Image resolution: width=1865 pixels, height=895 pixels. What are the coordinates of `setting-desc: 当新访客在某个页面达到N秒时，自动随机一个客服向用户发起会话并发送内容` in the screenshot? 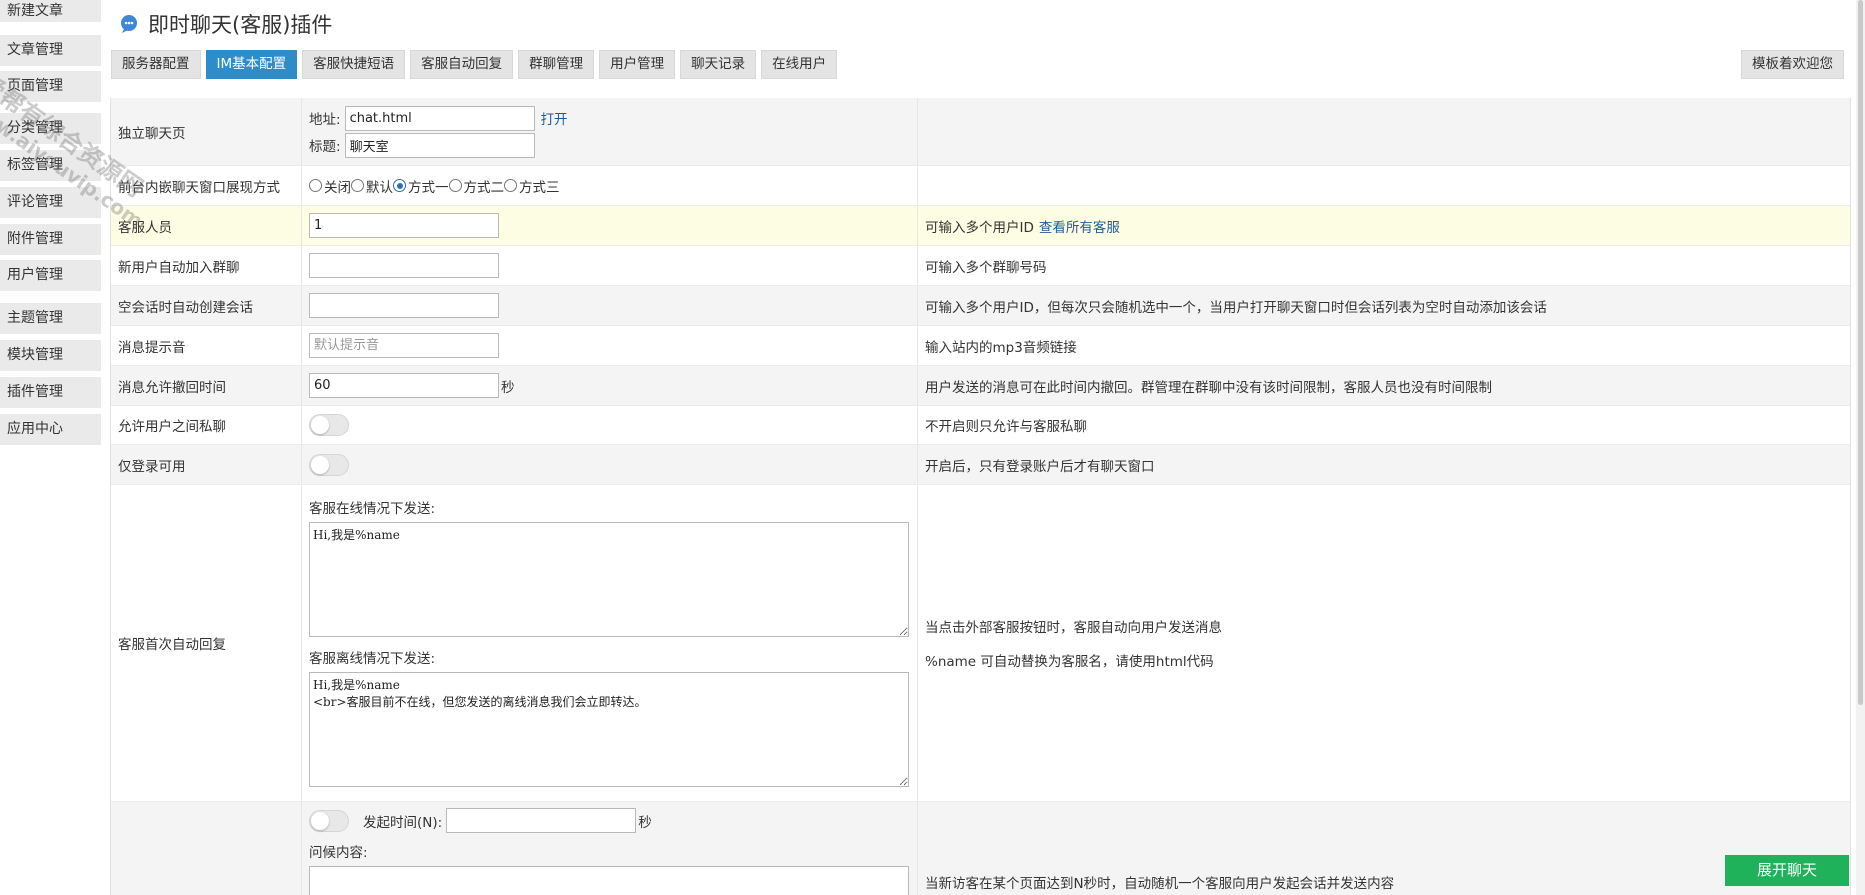 It's located at (1160, 884).